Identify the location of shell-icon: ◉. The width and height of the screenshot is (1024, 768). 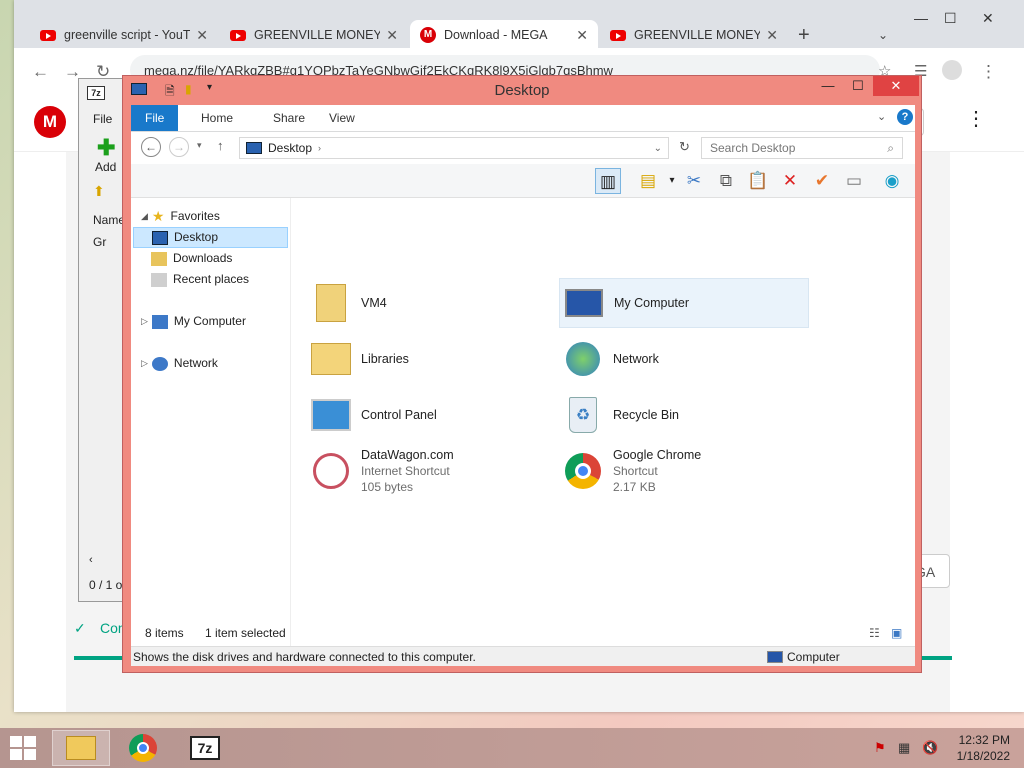
(892, 181).